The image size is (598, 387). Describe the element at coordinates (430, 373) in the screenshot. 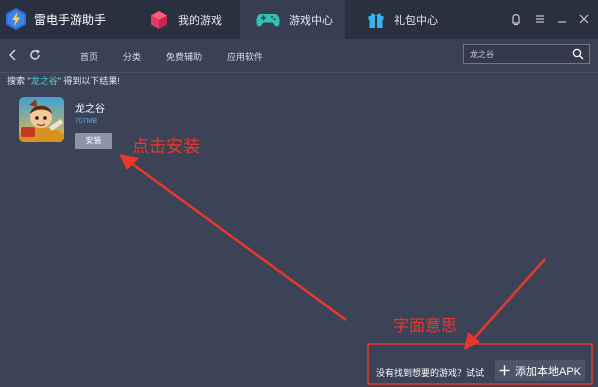

I see `footer-prompt: 没有找到想要的游戏？试试` at that location.